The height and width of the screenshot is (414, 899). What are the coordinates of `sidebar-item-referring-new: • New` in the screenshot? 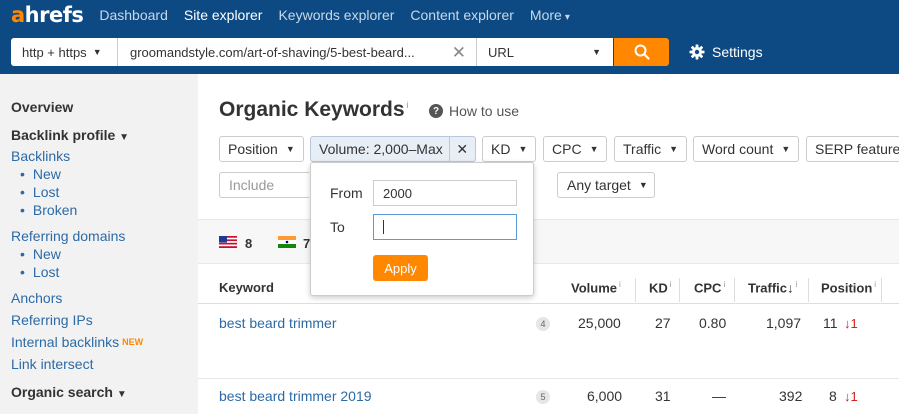 It's located at (99, 254).